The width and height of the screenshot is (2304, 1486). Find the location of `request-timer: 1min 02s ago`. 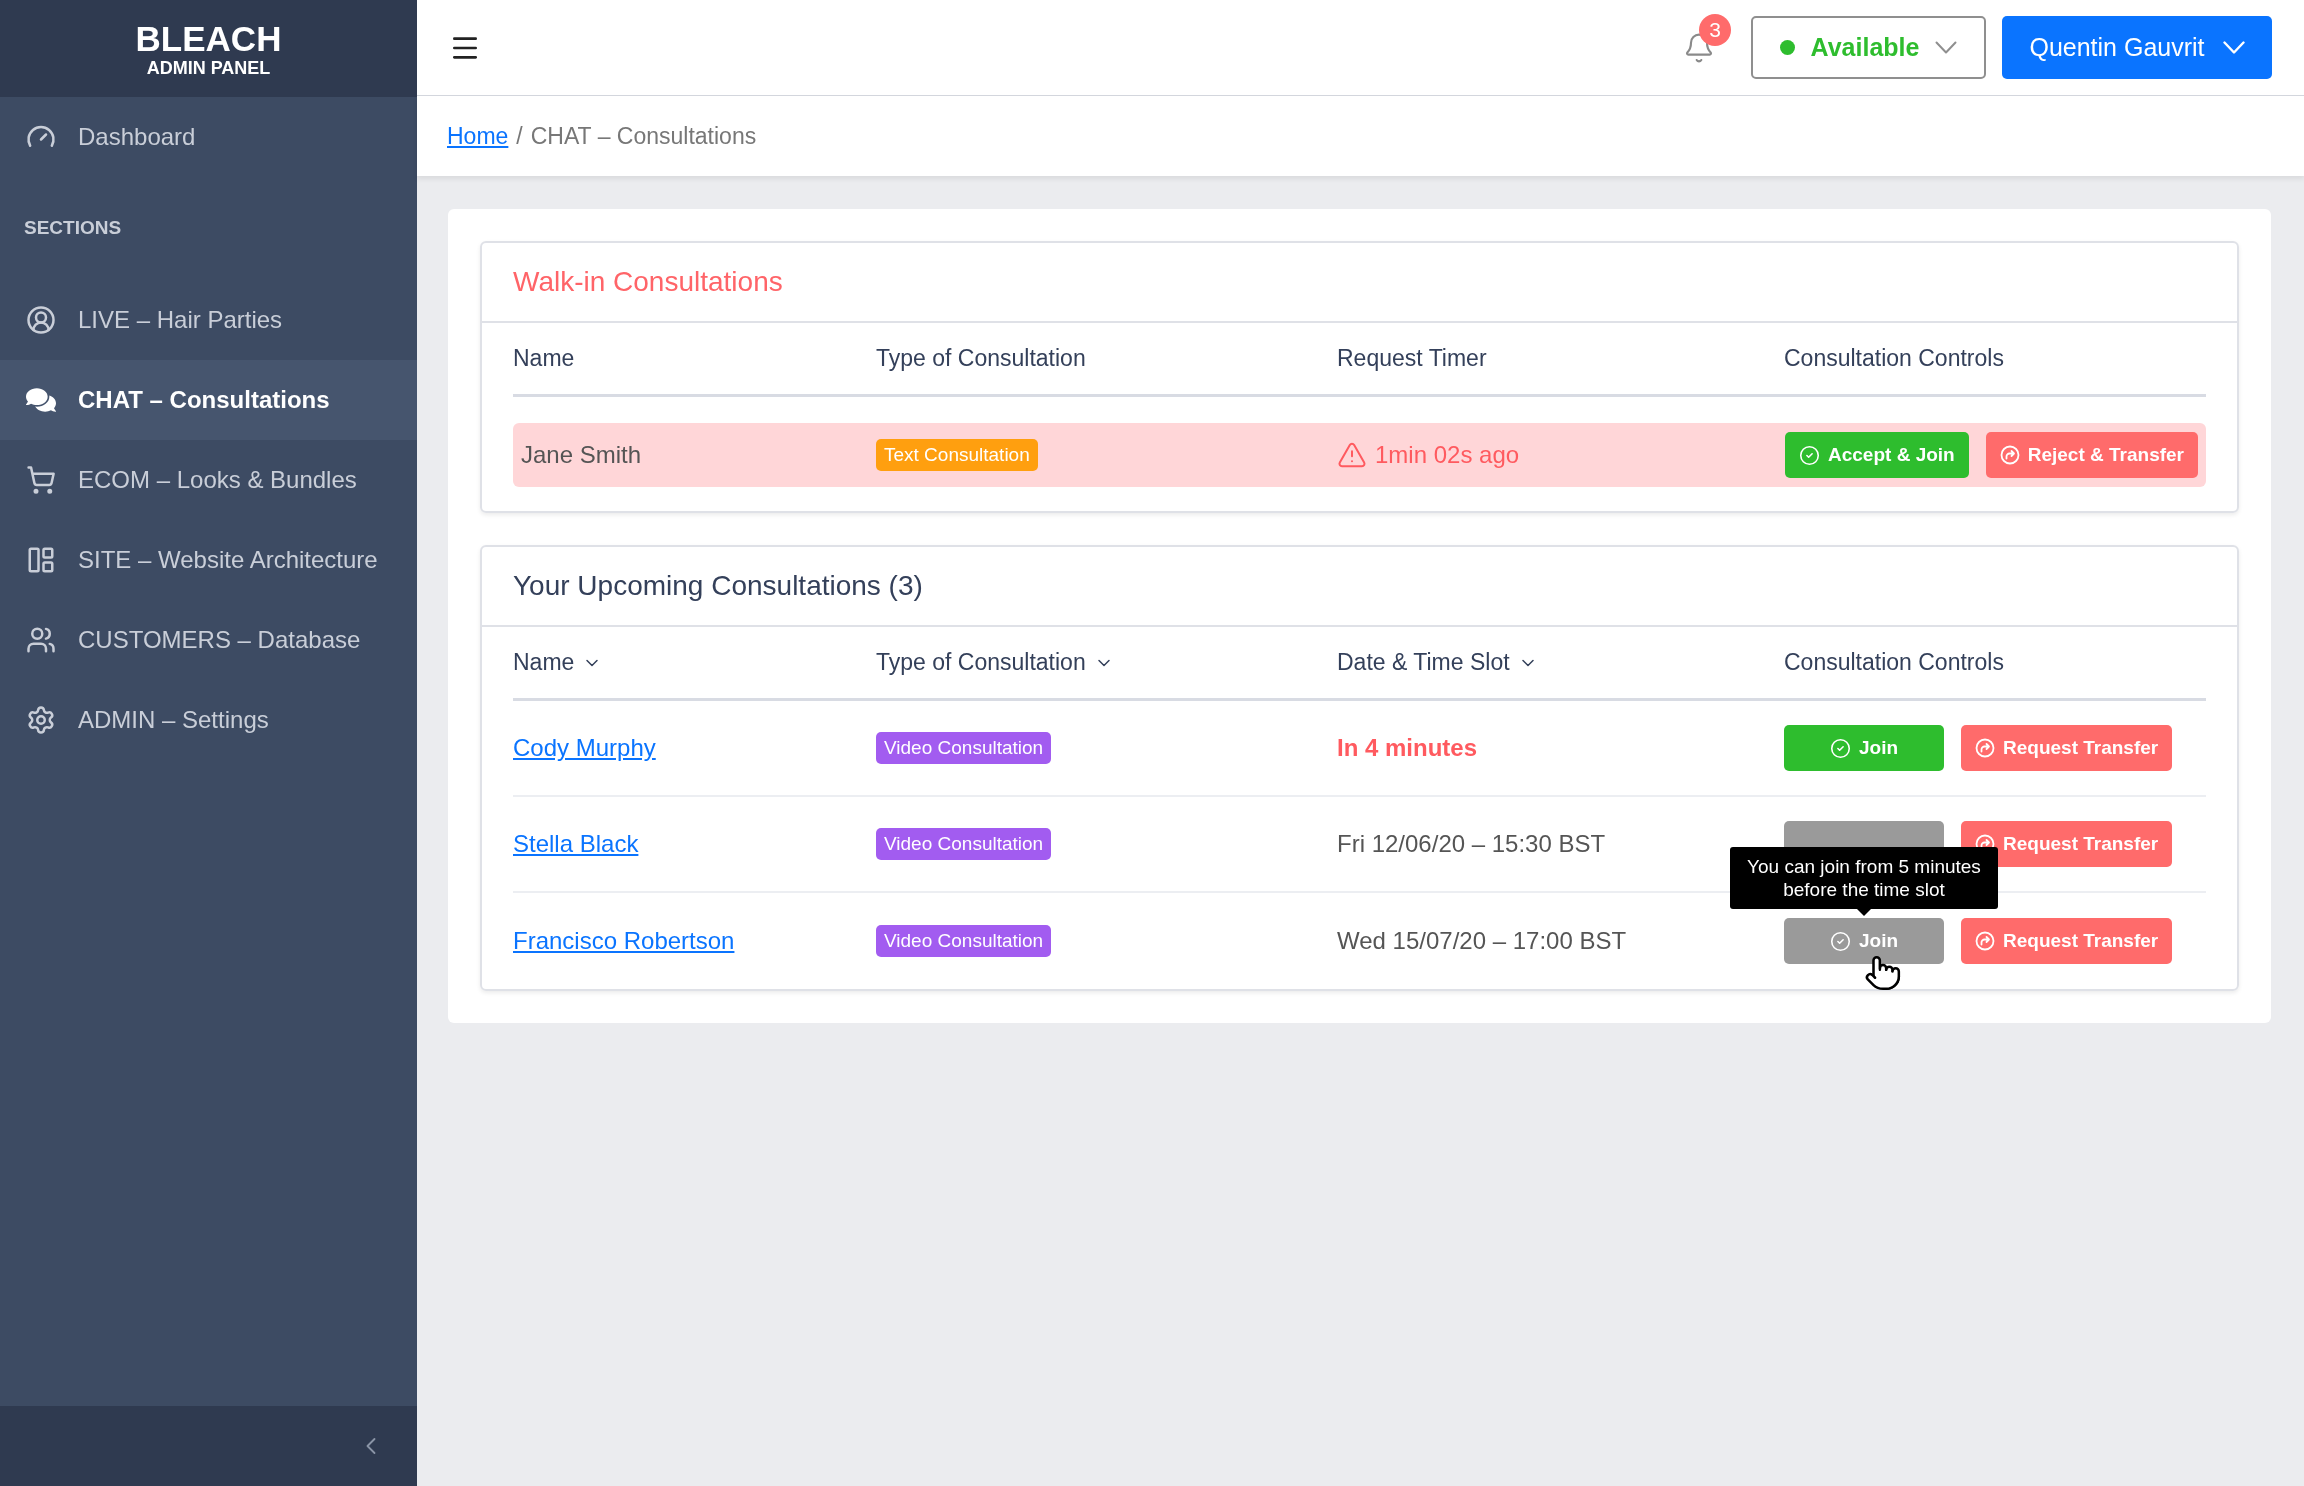

request-timer: 1min 02s ago is located at coordinates (1447, 455).